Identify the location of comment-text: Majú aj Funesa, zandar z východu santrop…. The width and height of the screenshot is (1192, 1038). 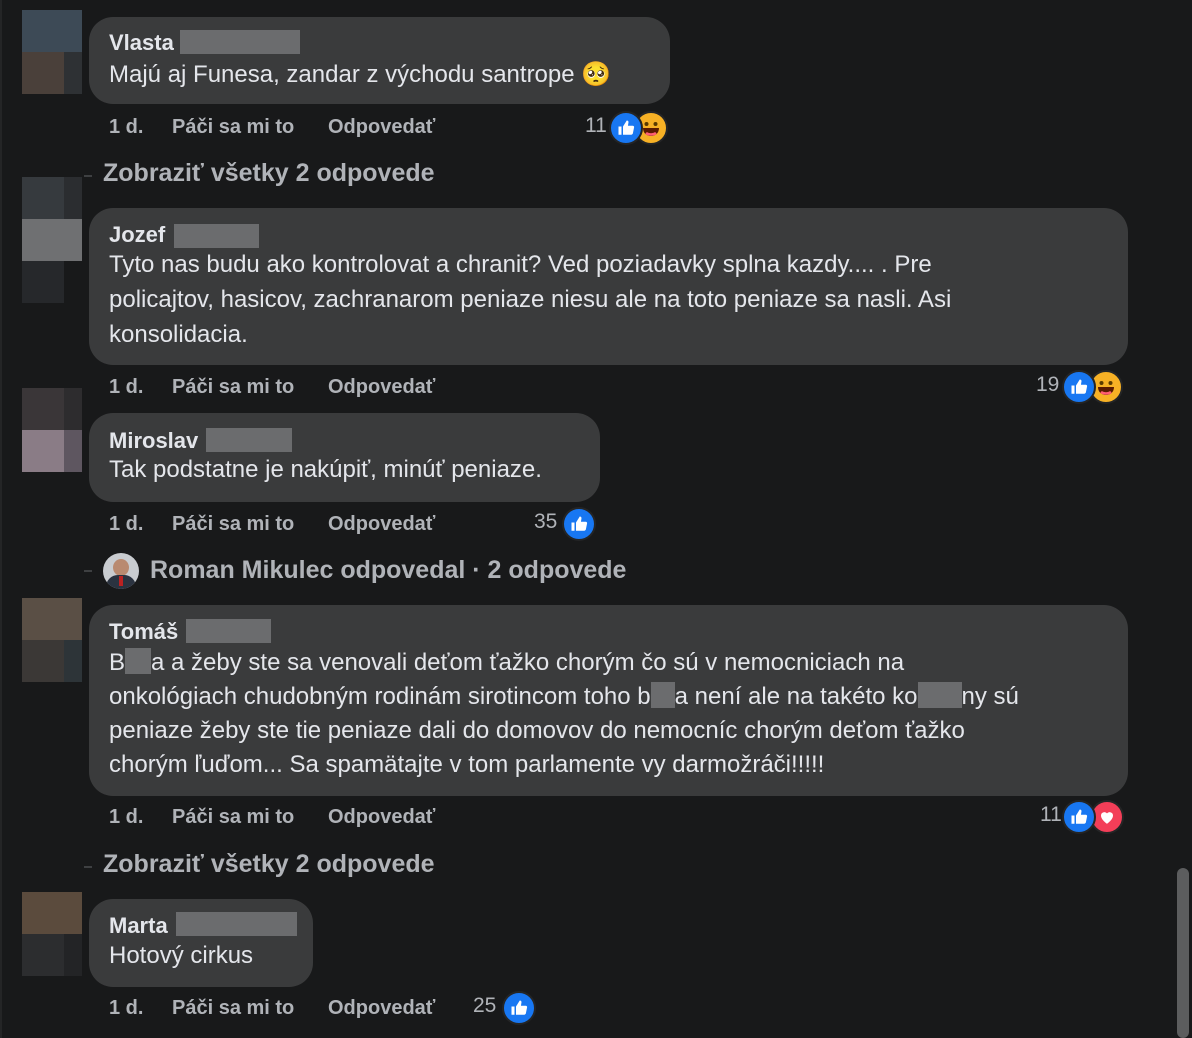
(360, 74).